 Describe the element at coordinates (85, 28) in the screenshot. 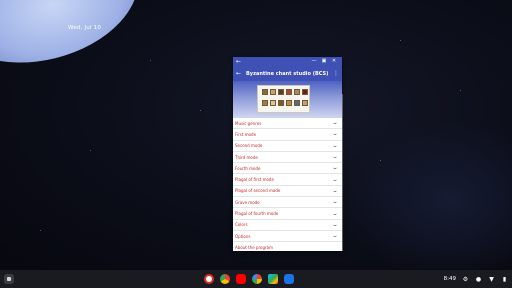

I see `desktop-date: Wed, Jul 10` at that location.